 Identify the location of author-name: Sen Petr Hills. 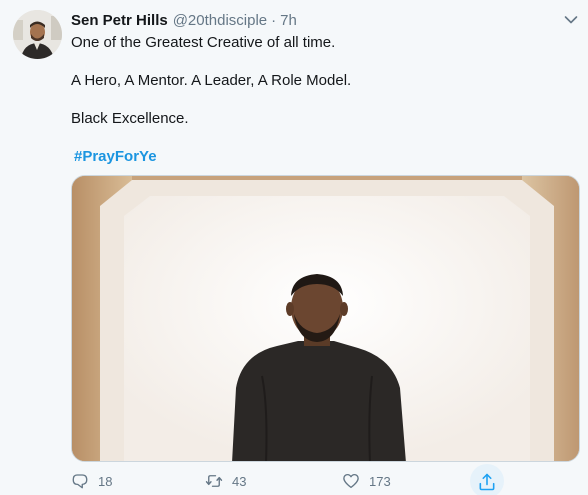
(119, 21).